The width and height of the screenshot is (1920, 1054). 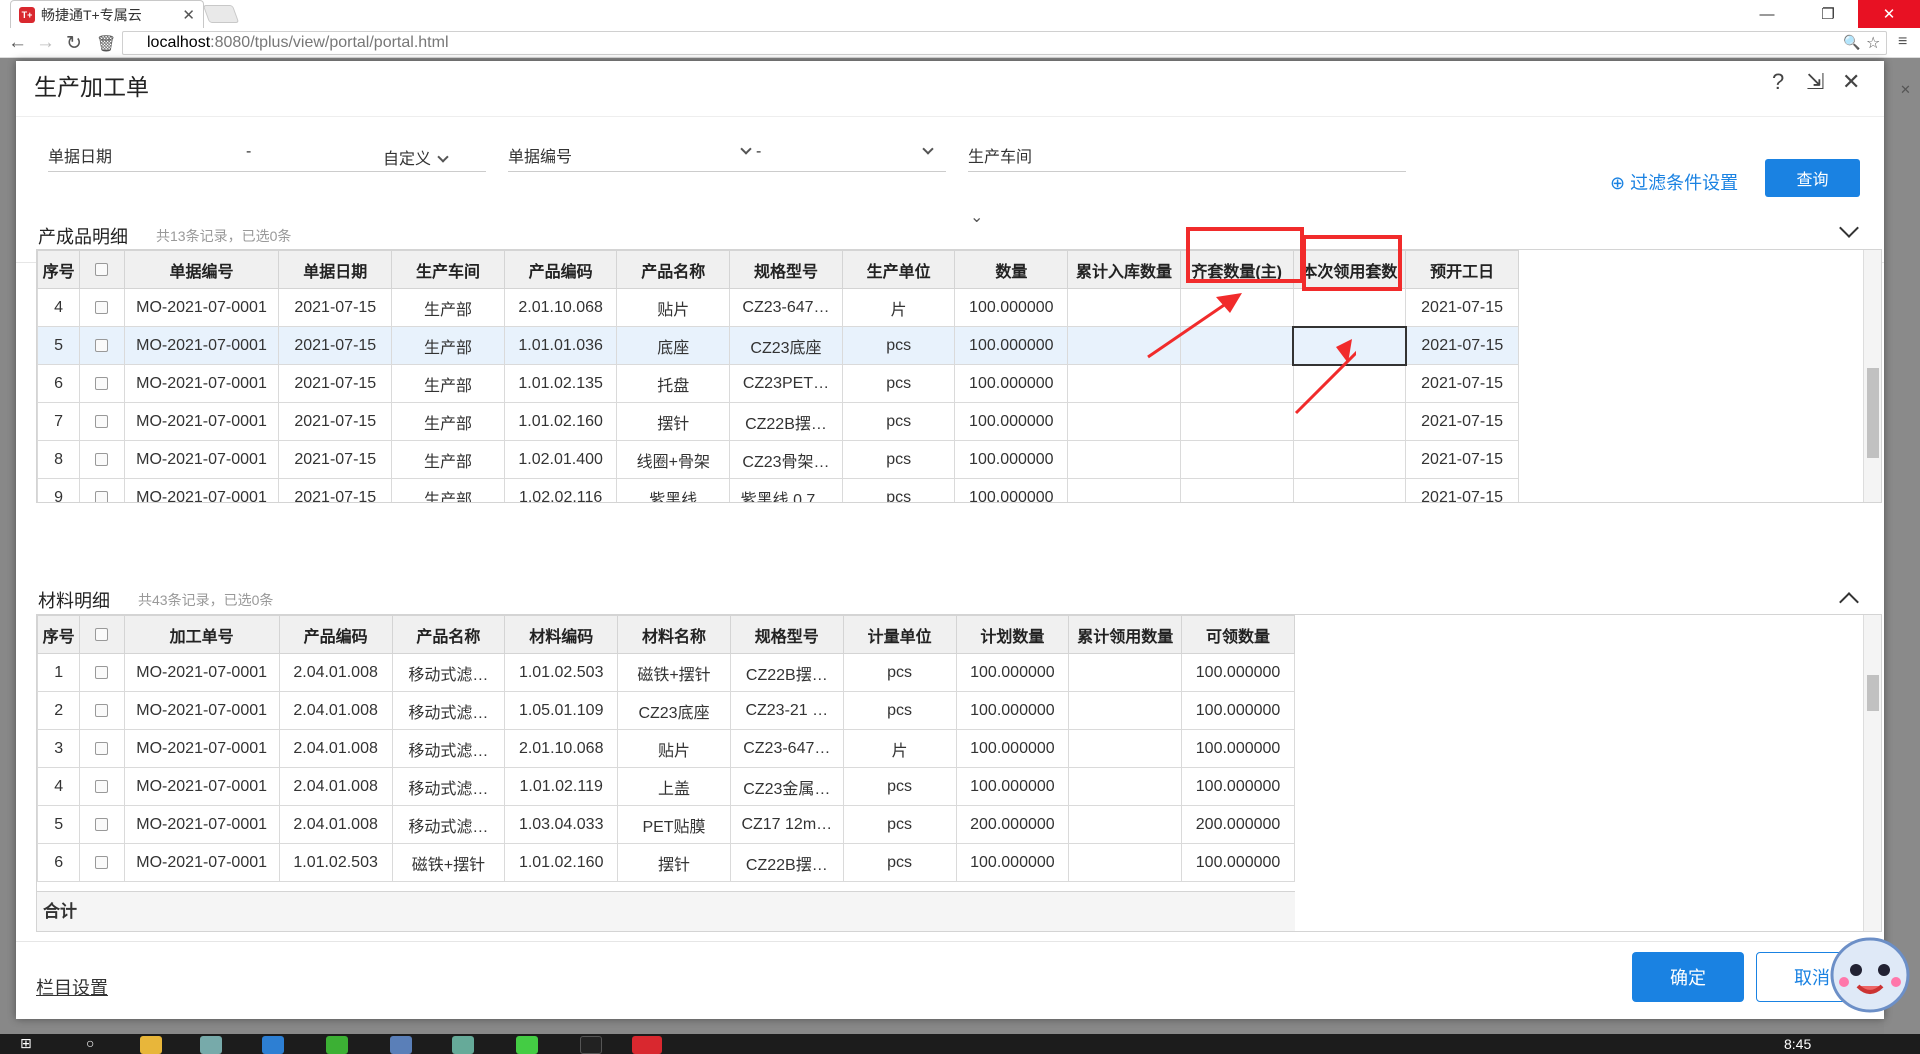 I want to click on products-col-header: 单据编号, so click(x=201, y=269).